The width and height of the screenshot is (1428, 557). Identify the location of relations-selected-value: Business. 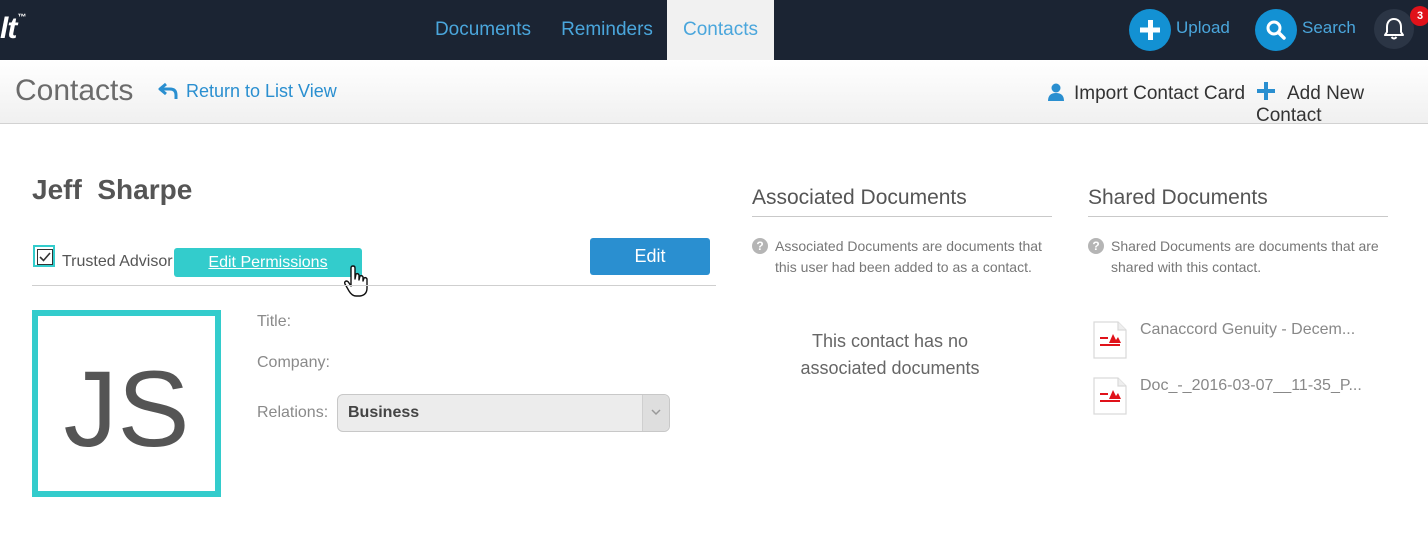
(384, 412).